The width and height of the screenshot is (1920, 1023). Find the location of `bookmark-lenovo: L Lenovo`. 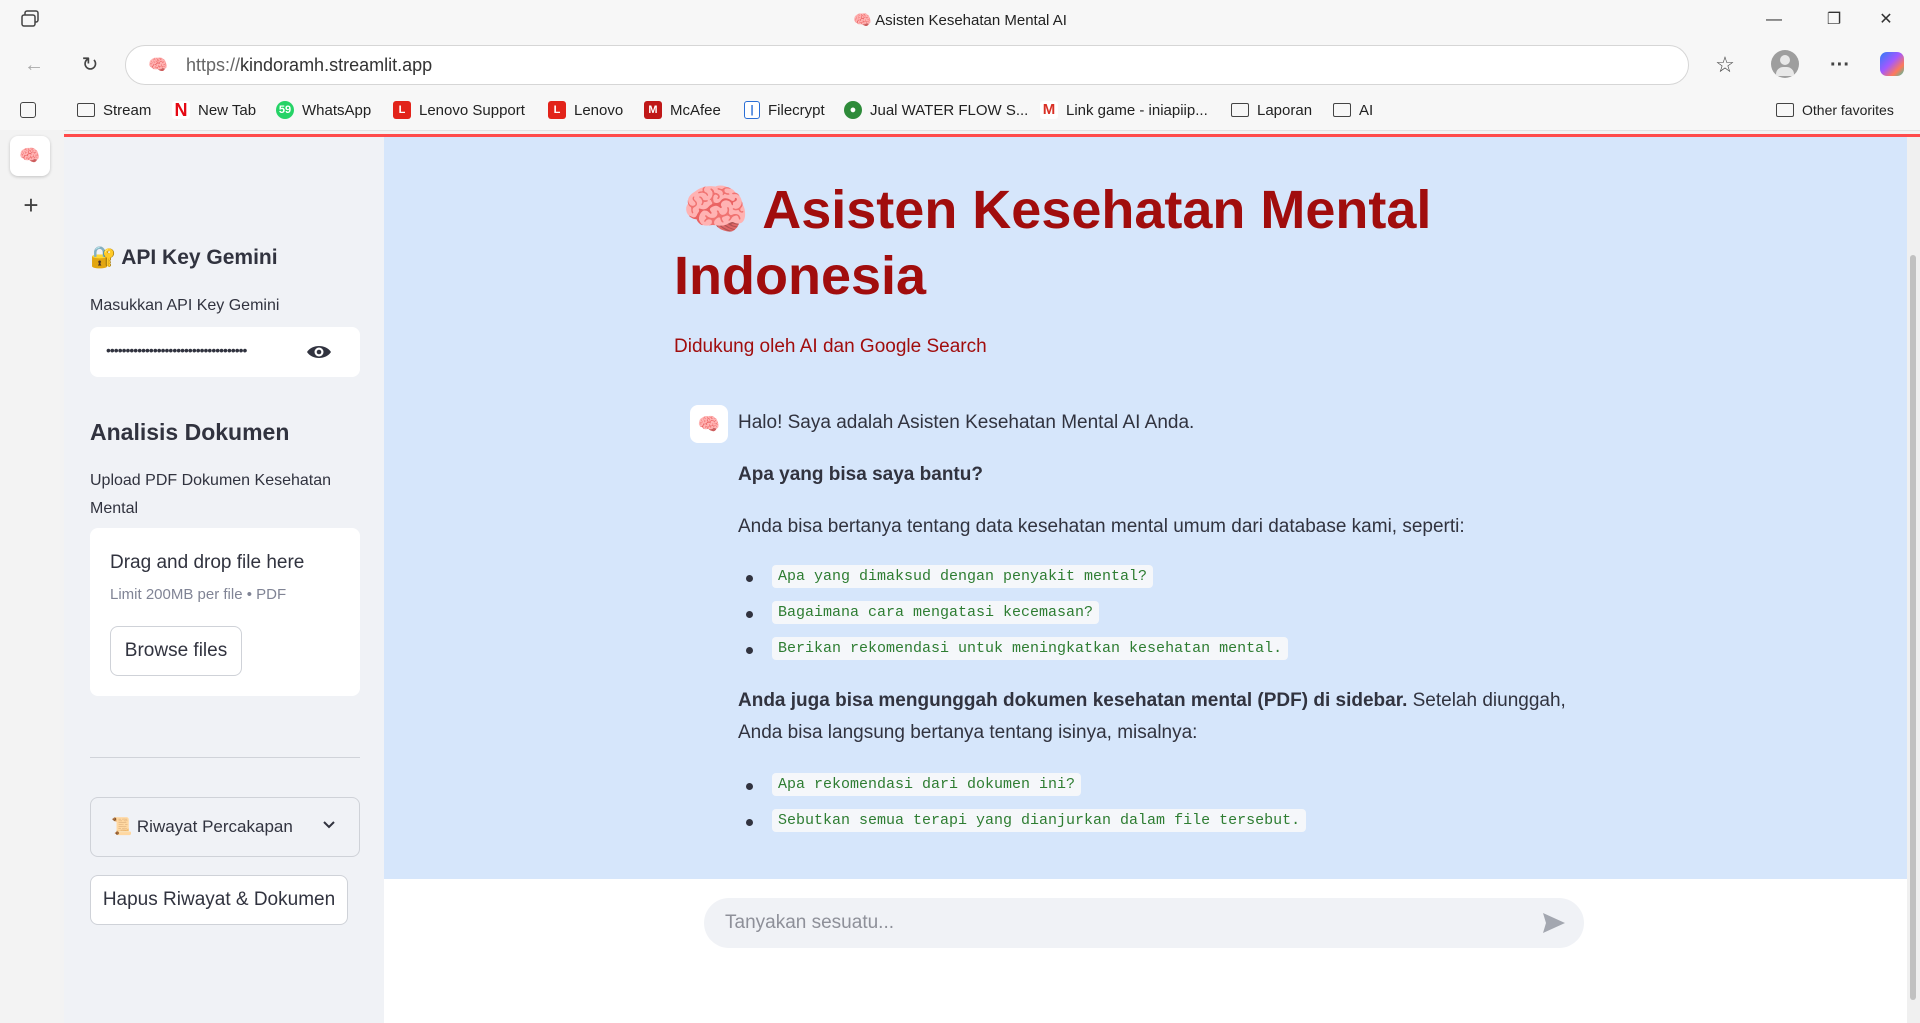

bookmark-lenovo: L Lenovo is located at coordinates (585, 110).